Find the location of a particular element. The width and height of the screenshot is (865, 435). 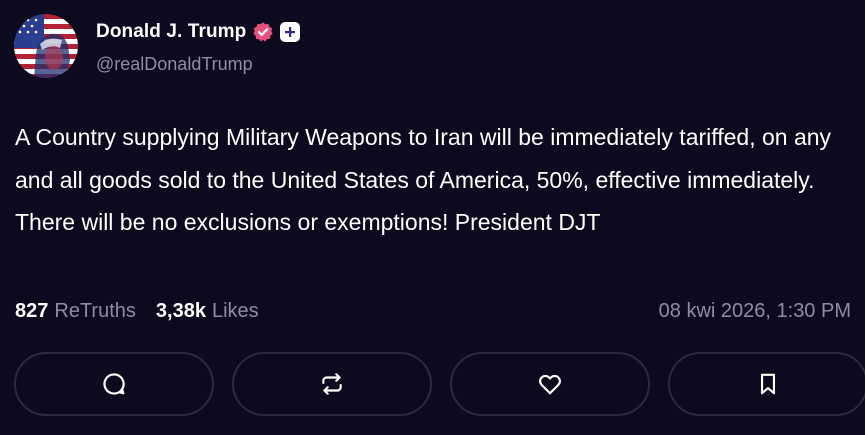

author-display-name: Donald J. Trump is located at coordinates (171, 32).